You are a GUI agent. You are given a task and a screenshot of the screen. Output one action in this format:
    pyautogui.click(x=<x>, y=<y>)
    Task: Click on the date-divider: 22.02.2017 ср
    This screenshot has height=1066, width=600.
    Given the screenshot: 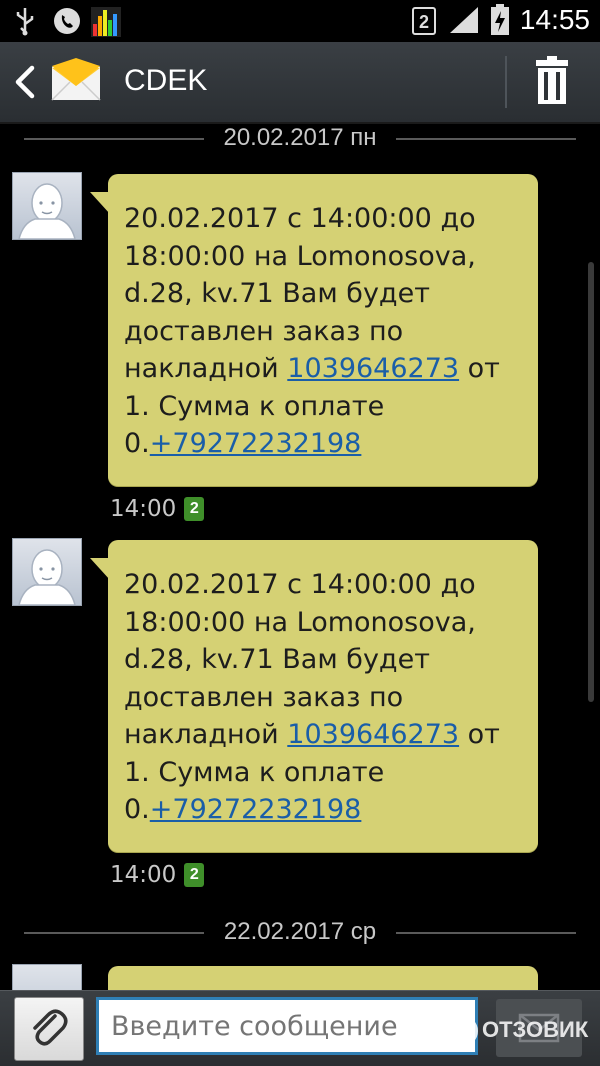 What is the action you would take?
    pyautogui.click(x=300, y=933)
    